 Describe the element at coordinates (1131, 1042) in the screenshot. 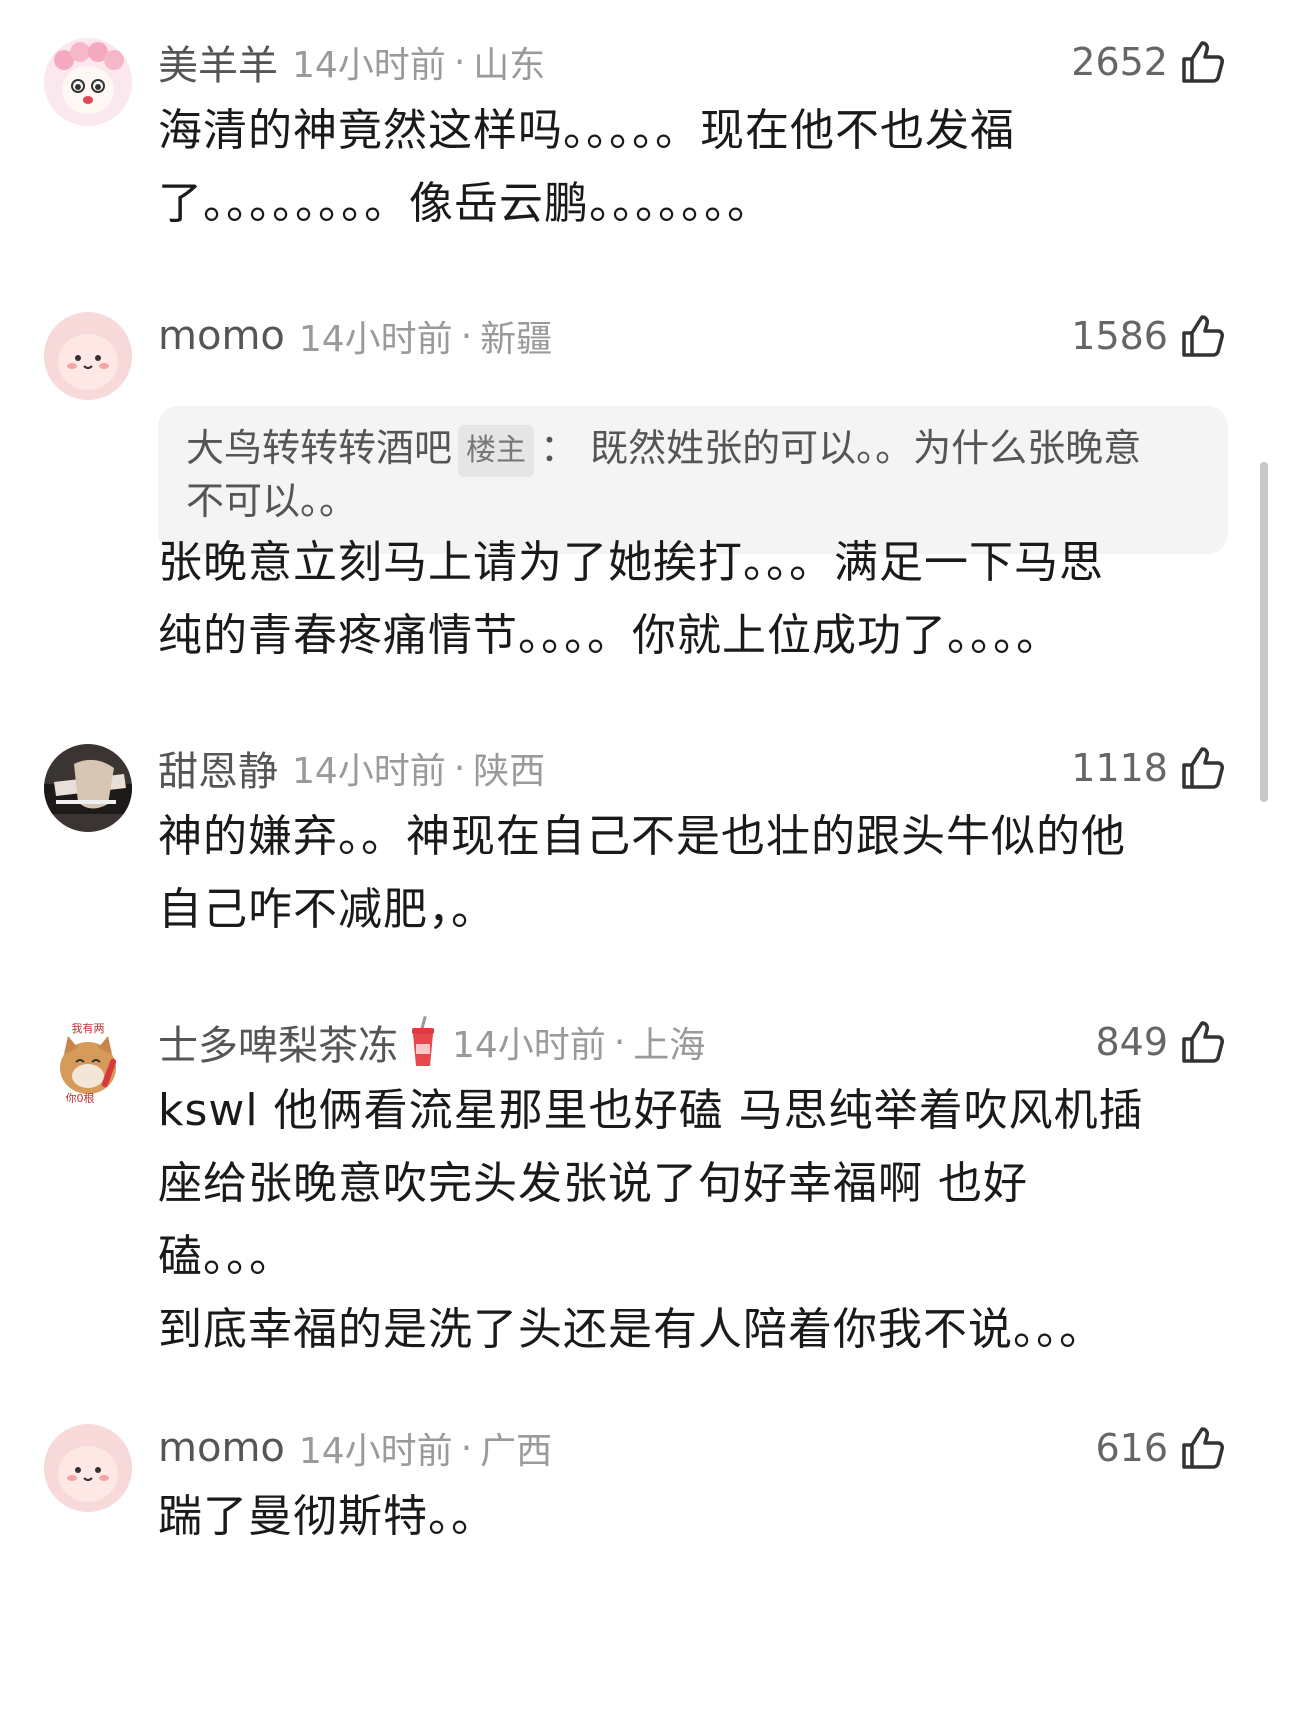

I see `like-count: 849` at that location.